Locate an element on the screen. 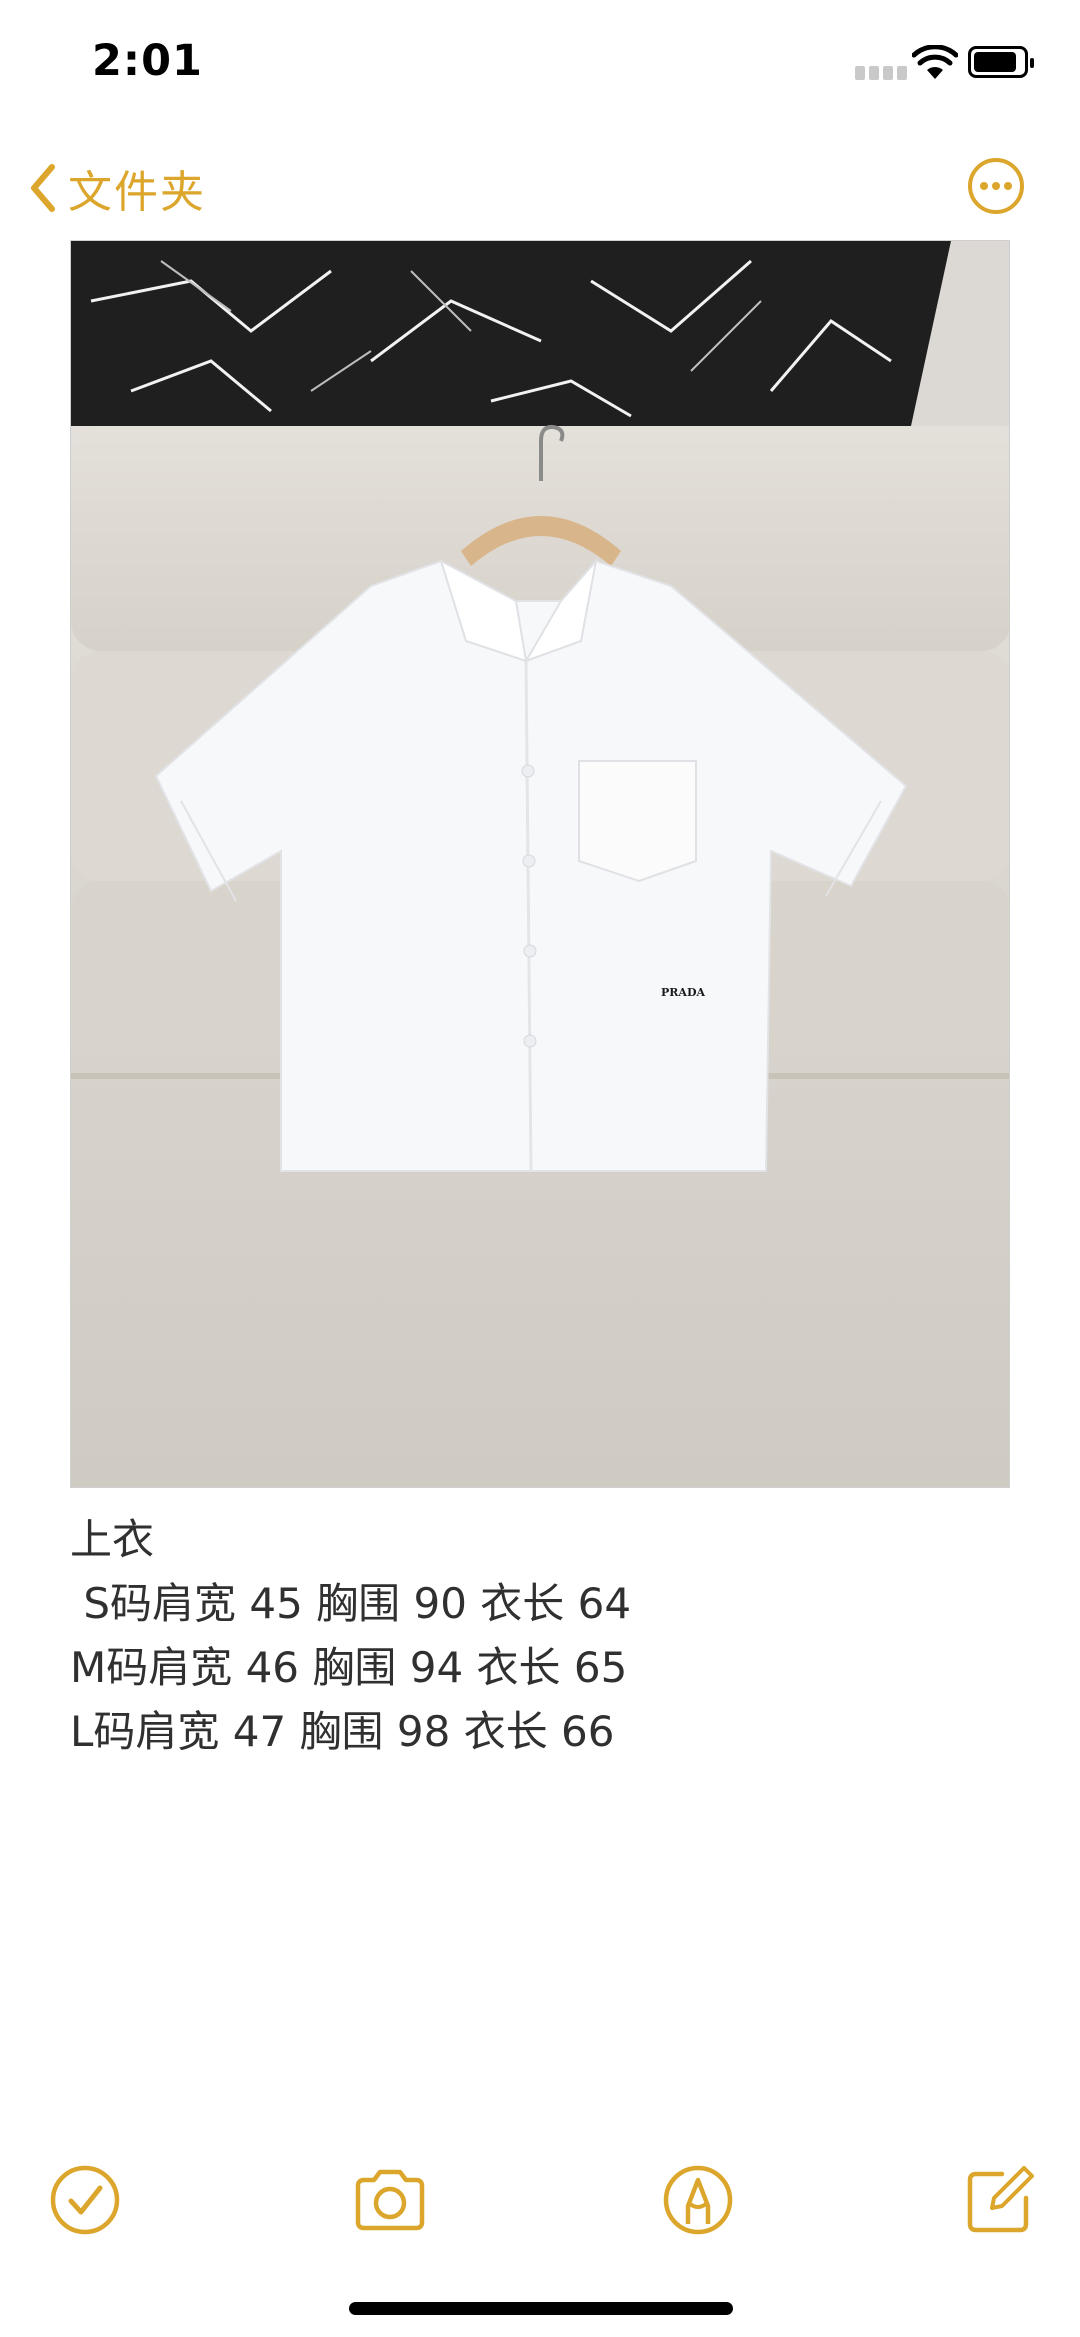 The image size is (1080, 2337). checklist-icon is located at coordinates (85, 2200).